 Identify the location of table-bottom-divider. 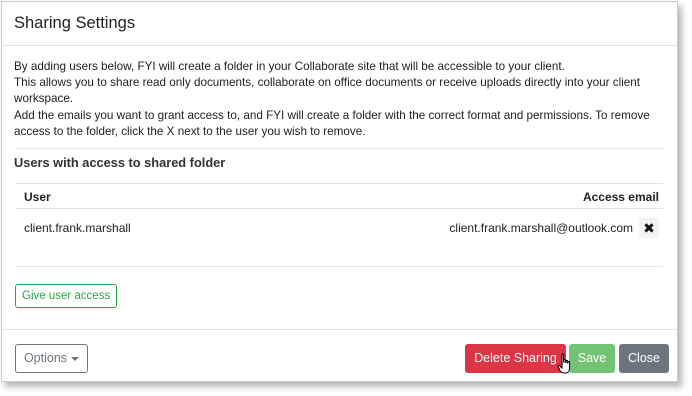
(339, 266).